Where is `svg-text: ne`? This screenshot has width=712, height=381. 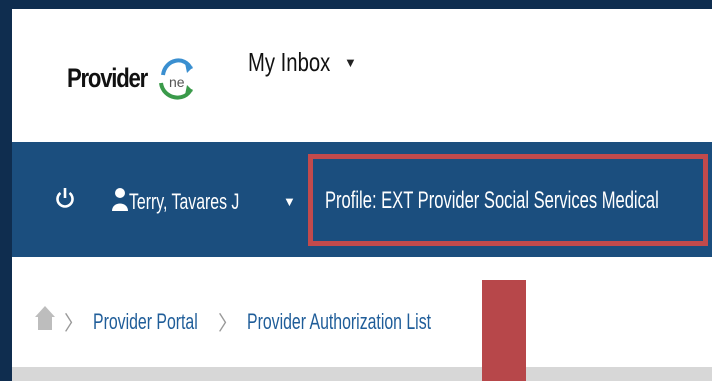
svg-text: ne is located at coordinates (177, 82).